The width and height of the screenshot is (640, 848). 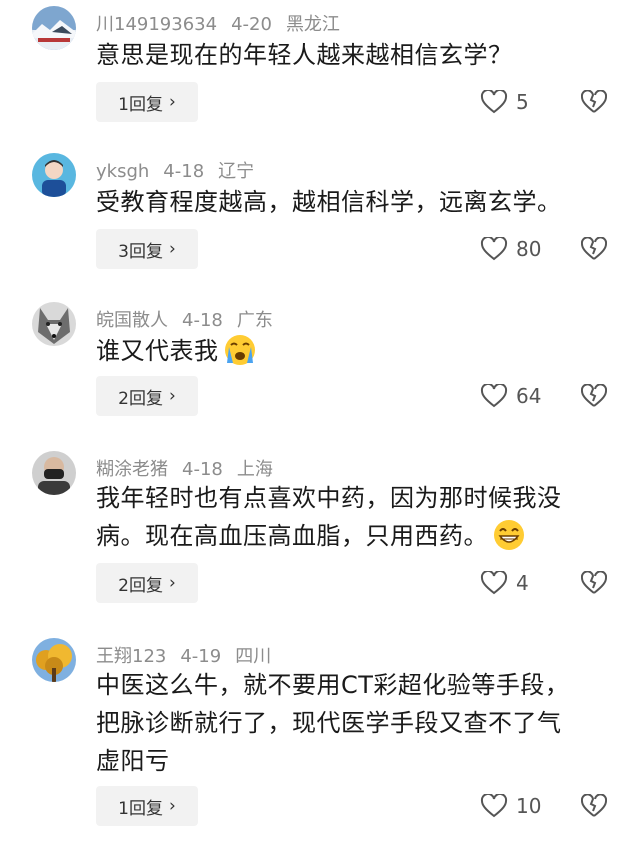 What do you see at coordinates (254, 469) in the screenshot?
I see `comment-location: 上海` at bounding box center [254, 469].